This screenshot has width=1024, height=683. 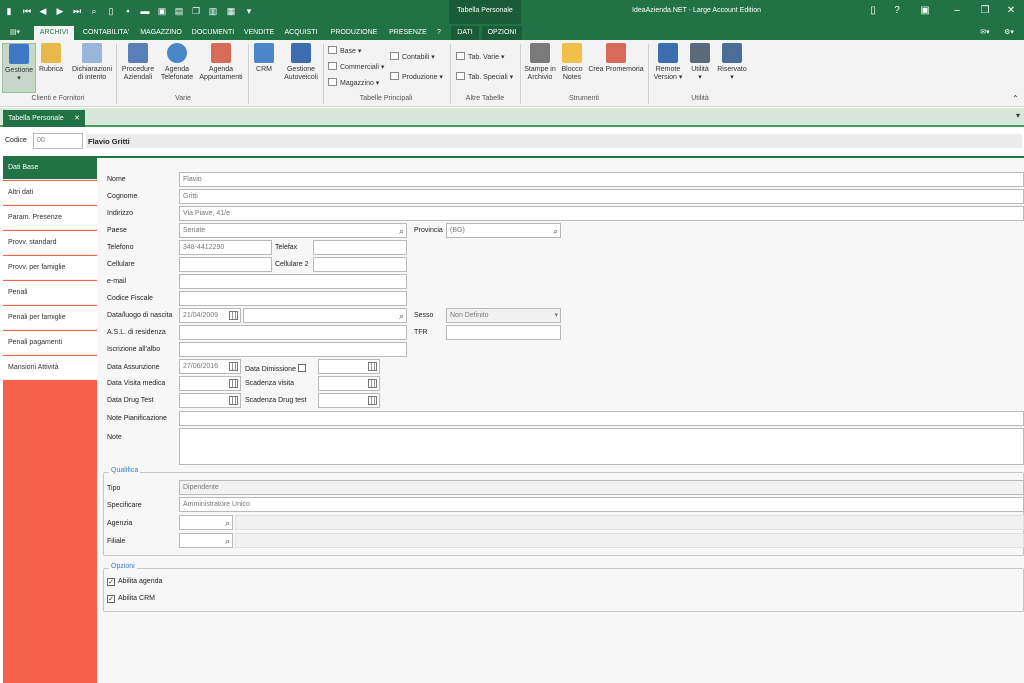 I want to click on tab-documenti: DOCUMENTI, so click(x=213, y=33).